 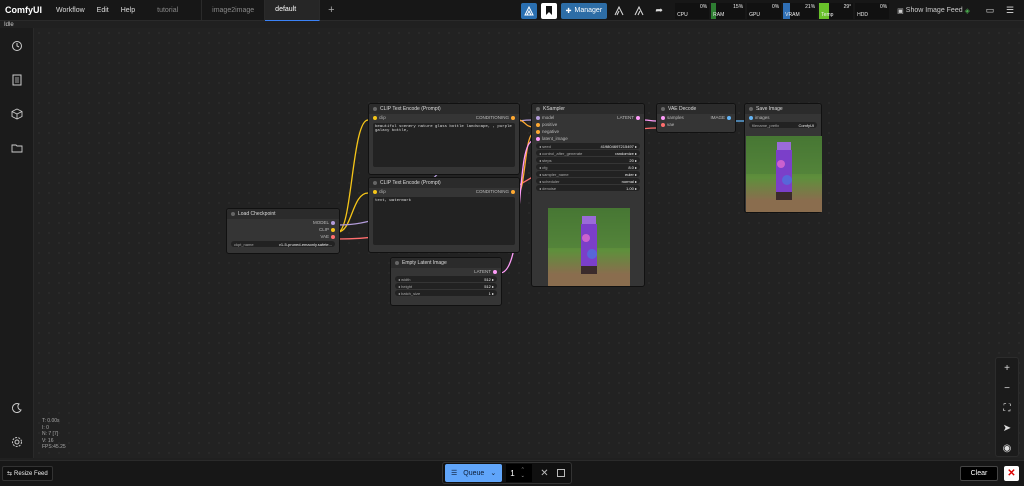 I want to click on zoom-out-icon: −, so click(x=1007, y=388).